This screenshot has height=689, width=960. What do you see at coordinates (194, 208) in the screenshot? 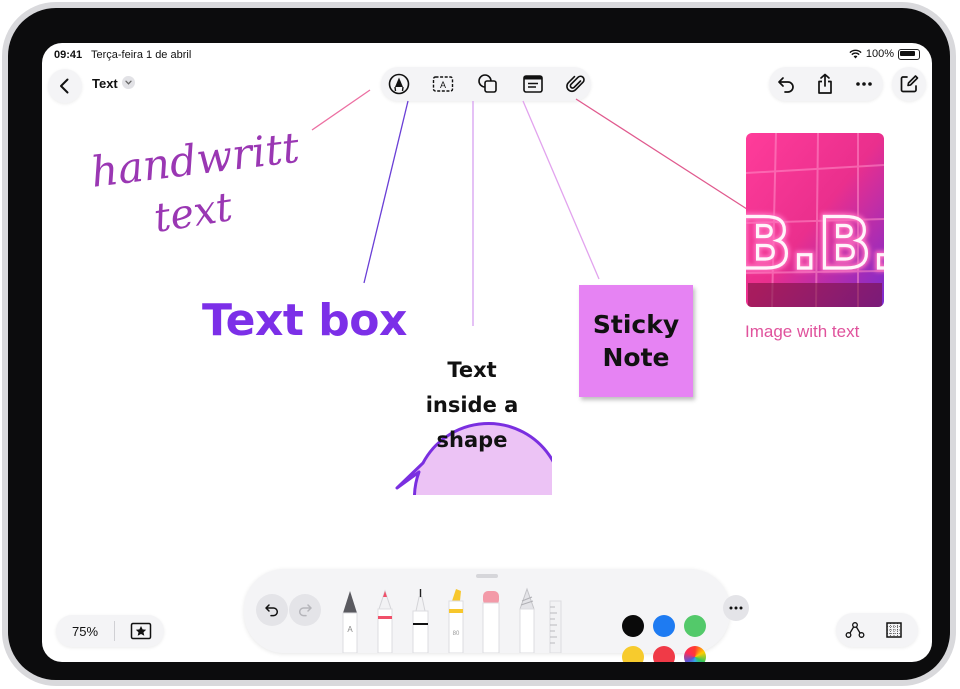
I see `handwritten-line-2: text` at bounding box center [194, 208].